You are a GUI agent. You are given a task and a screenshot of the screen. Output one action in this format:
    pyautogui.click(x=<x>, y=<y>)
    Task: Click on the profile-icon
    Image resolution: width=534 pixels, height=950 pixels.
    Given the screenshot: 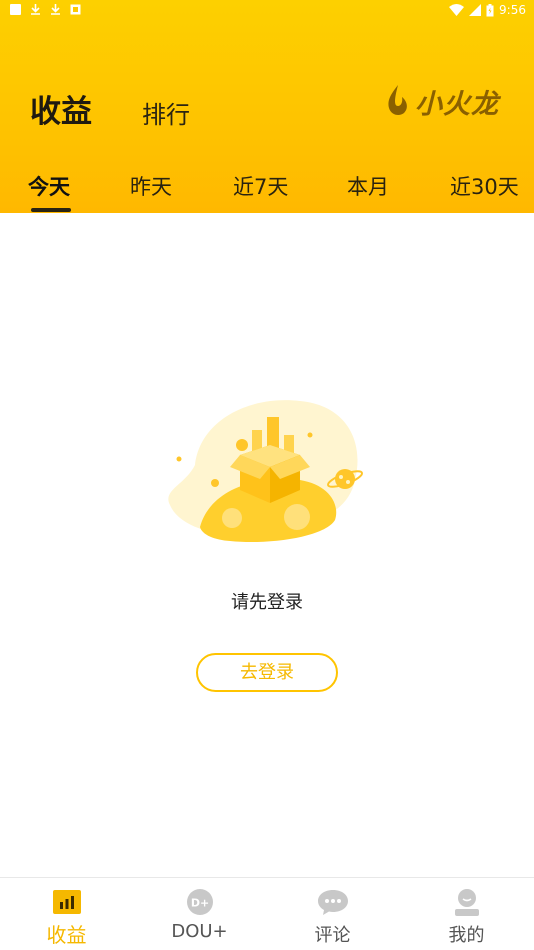 What is the action you would take?
    pyautogui.click(x=466, y=902)
    